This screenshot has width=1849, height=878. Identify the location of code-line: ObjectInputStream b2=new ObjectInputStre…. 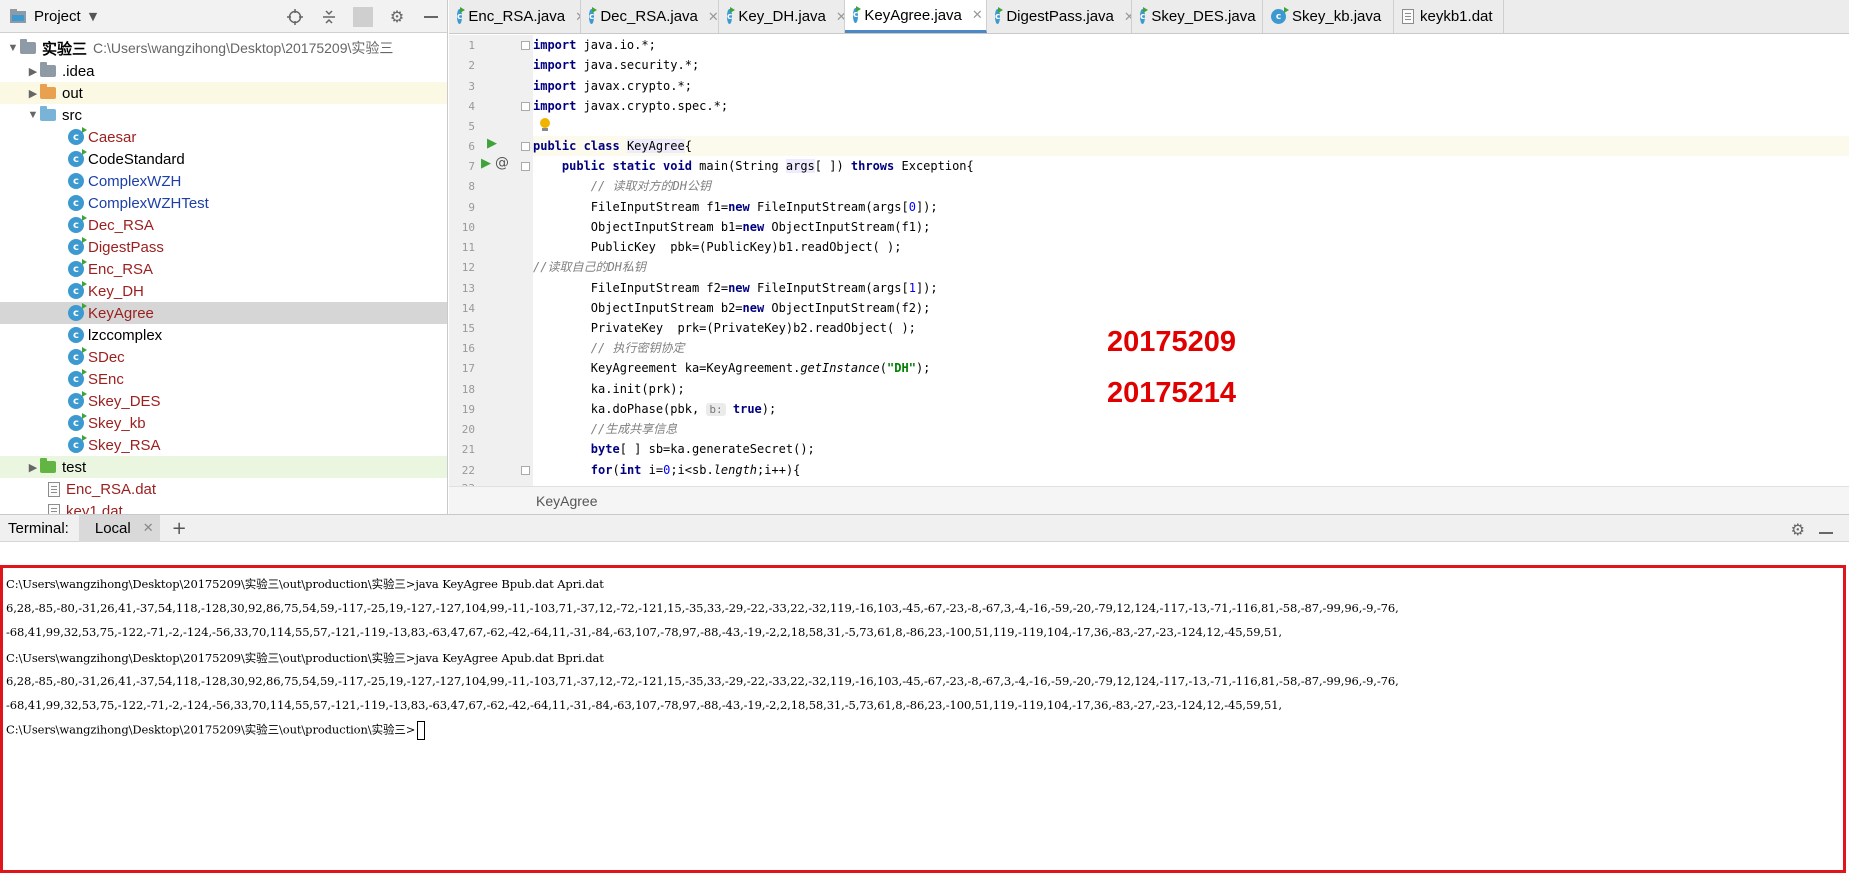
(760, 308).